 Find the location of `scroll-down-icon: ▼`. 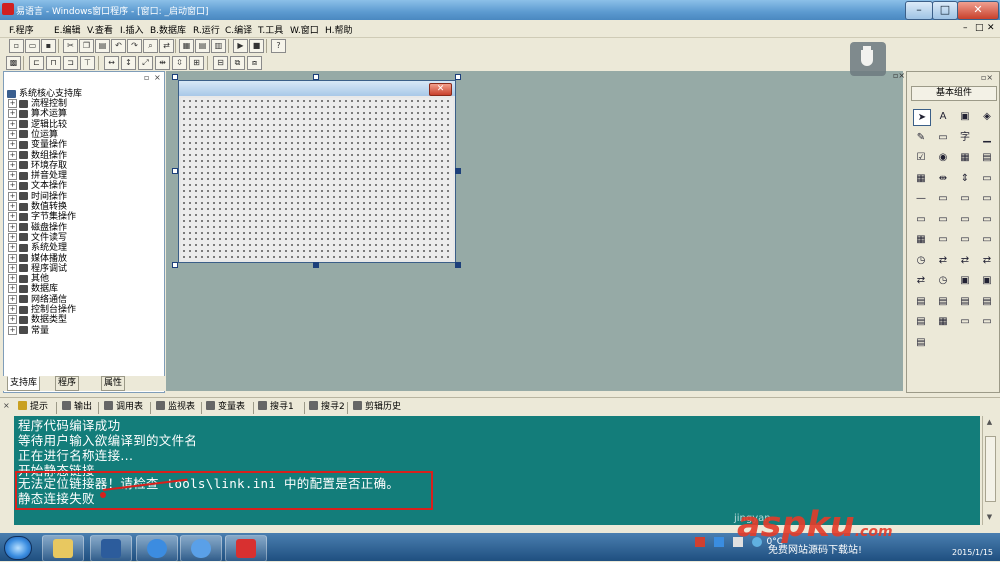

scroll-down-icon: ▼ is located at coordinates (989, 517).